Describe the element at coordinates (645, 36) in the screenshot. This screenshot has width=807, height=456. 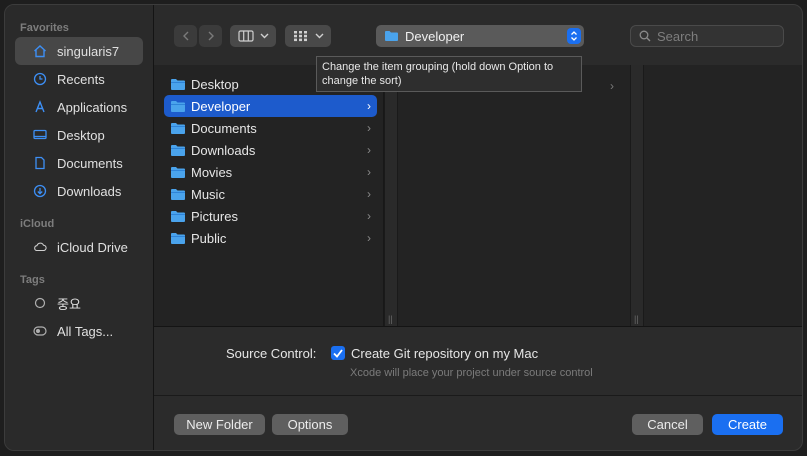
I see `search-icon` at that location.